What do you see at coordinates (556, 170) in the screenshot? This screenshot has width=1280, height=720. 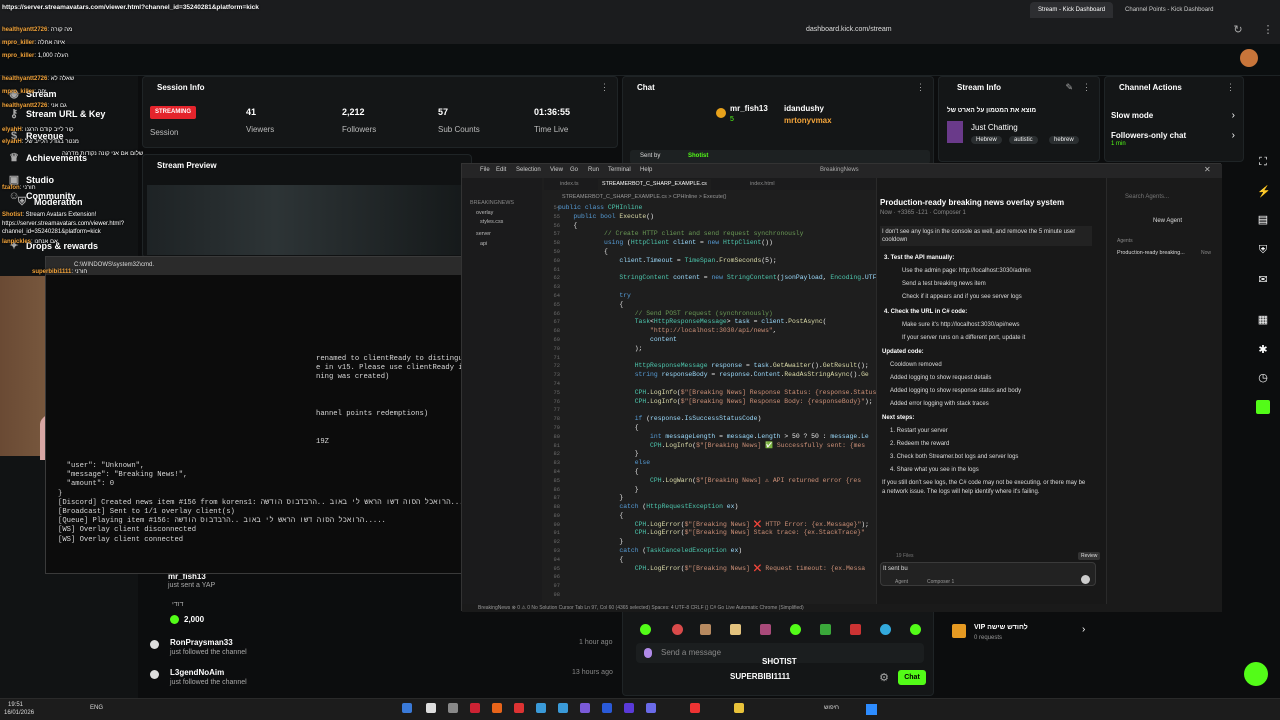 I see `menu-view: View` at bounding box center [556, 170].